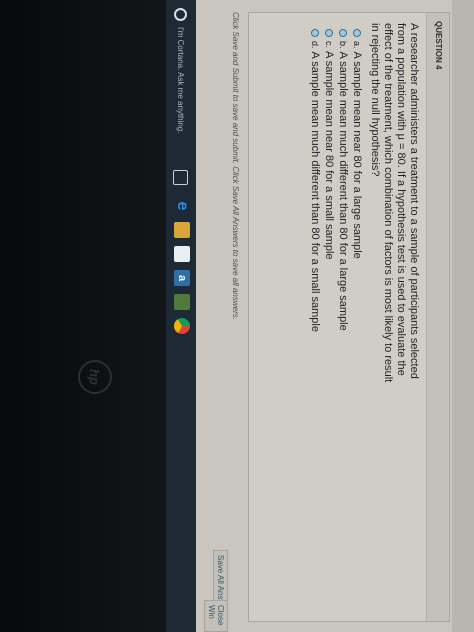  I want to click on option-letter: c., so click(329, 45).